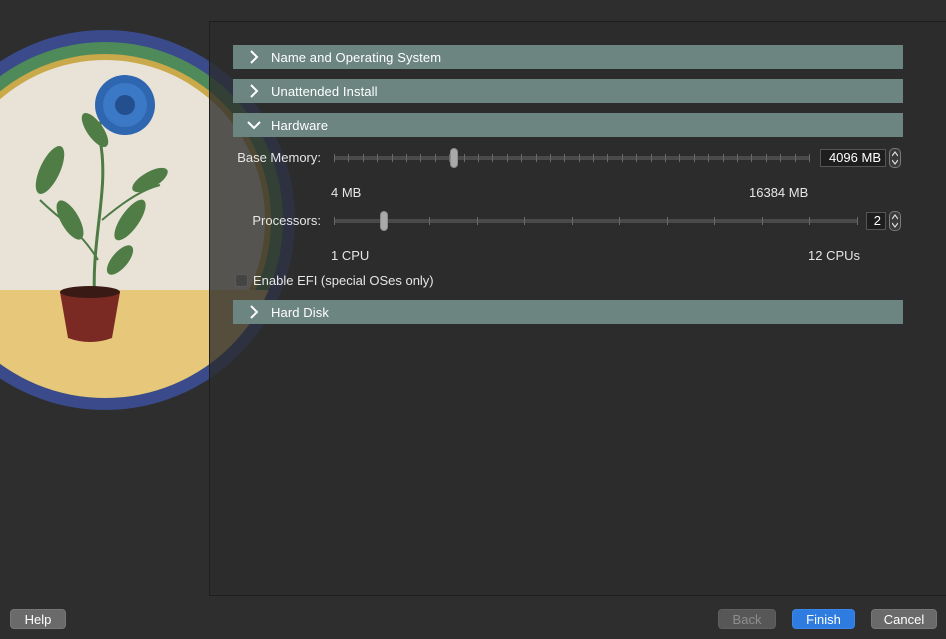 This screenshot has height=639, width=946. Describe the element at coordinates (241, 280) in the screenshot. I see `efi-checkbox` at that location.